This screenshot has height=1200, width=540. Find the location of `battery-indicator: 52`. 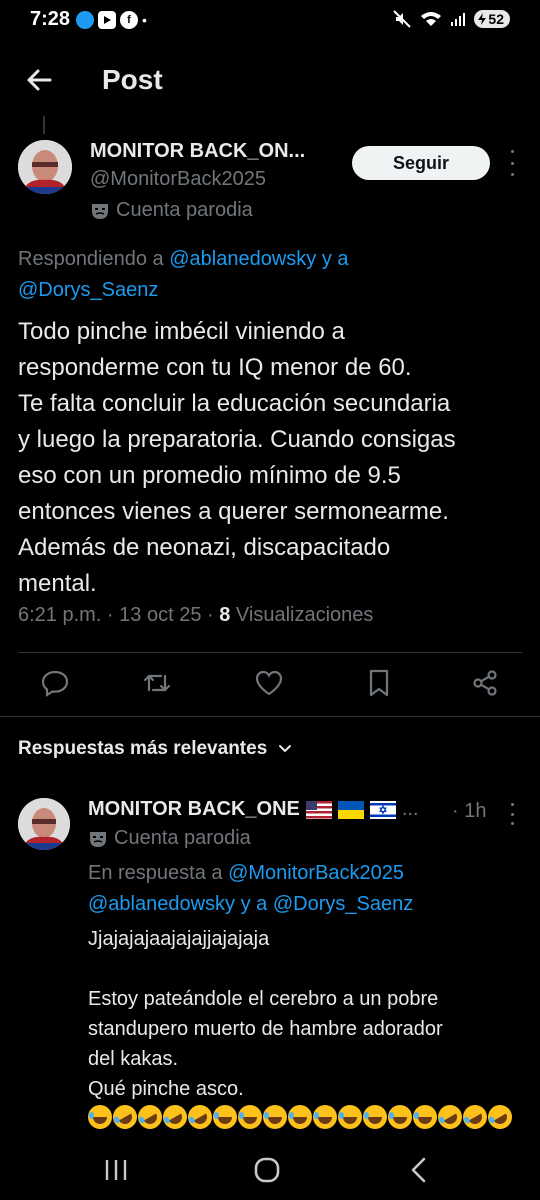

battery-indicator: 52 is located at coordinates (492, 19).